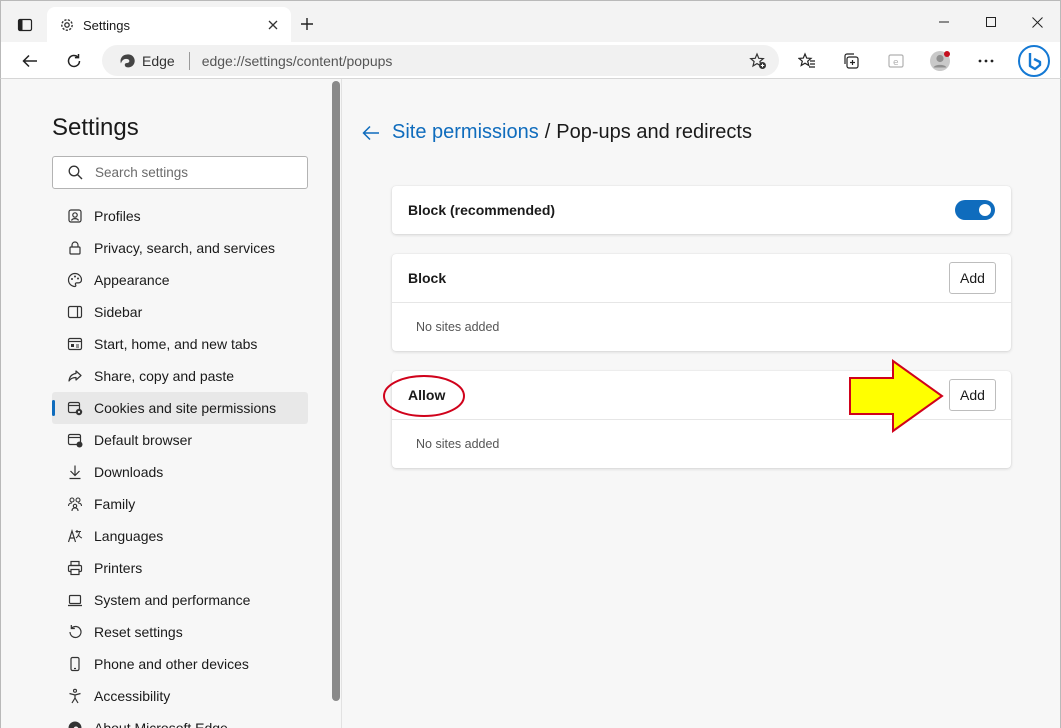 Image resolution: width=1061 pixels, height=728 pixels. I want to click on sidebar-scrollbar, so click(336, 391).